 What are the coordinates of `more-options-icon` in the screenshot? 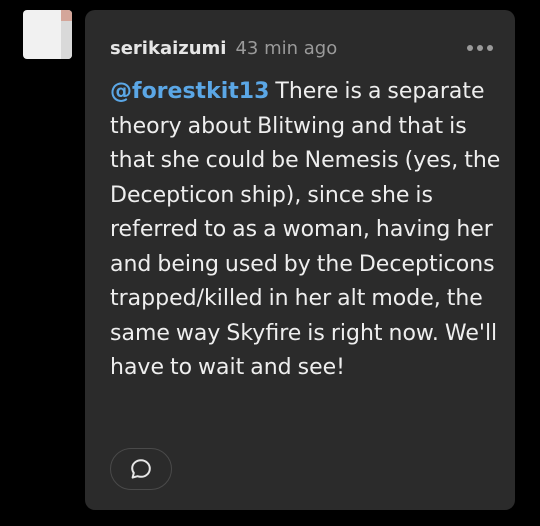 It's located at (480, 48).